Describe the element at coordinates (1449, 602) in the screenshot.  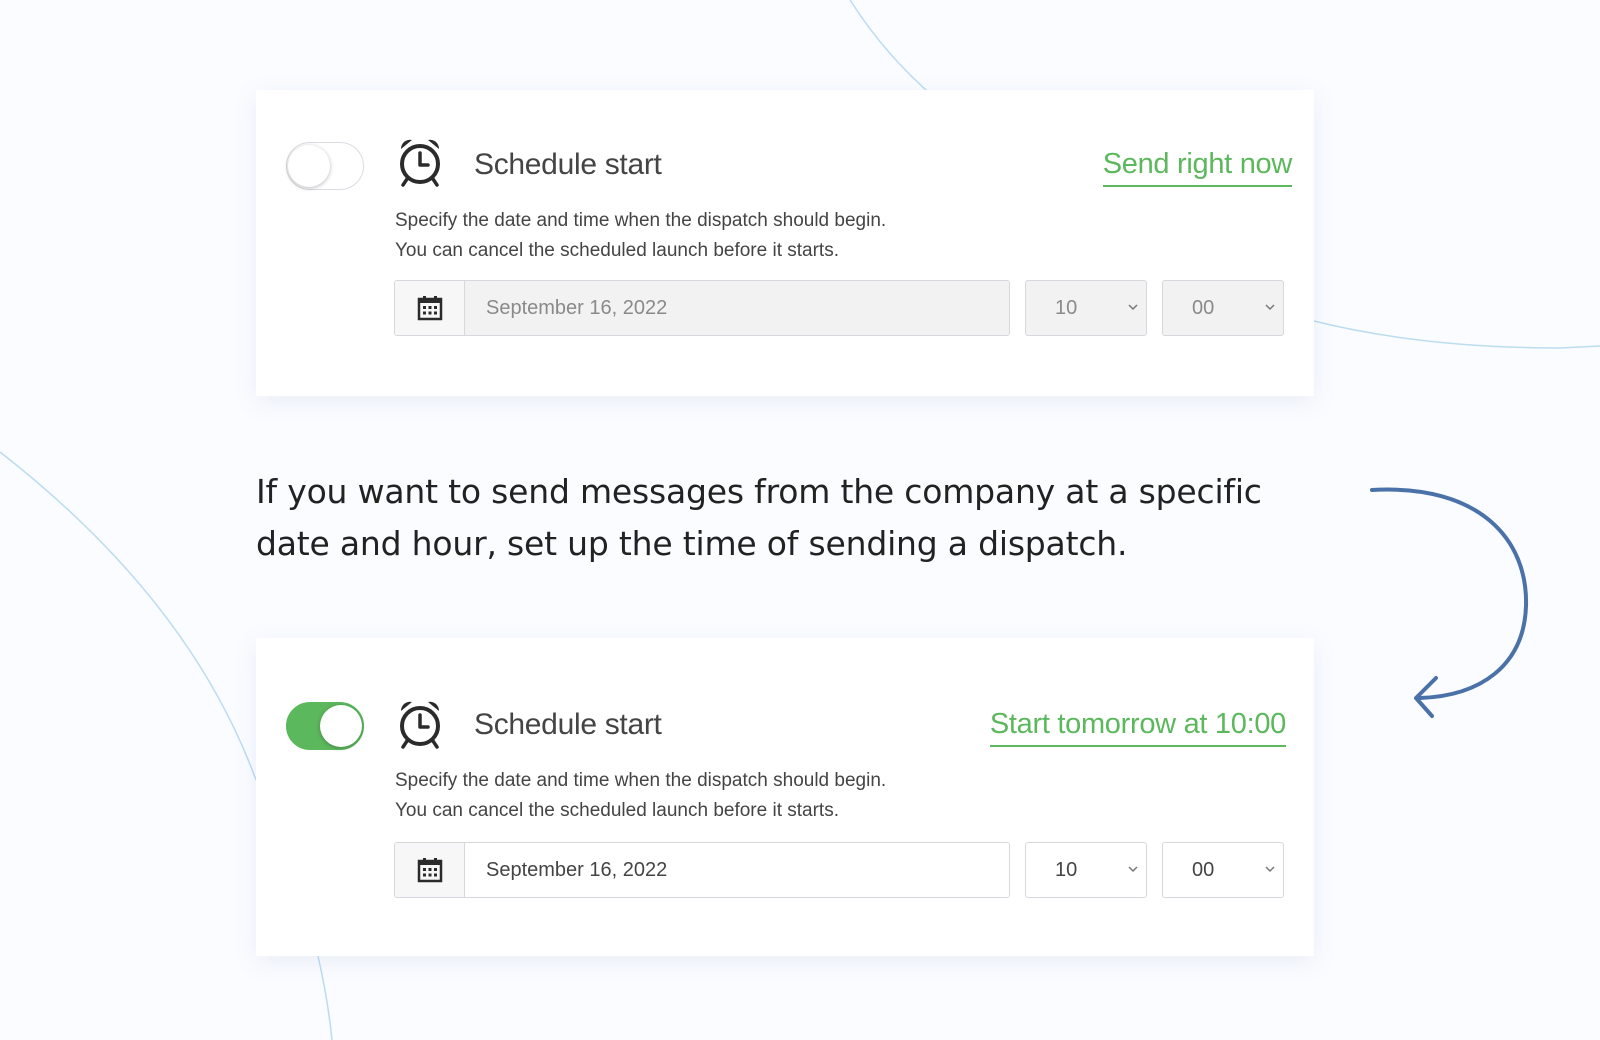
I see `curved-arrow-icon` at that location.